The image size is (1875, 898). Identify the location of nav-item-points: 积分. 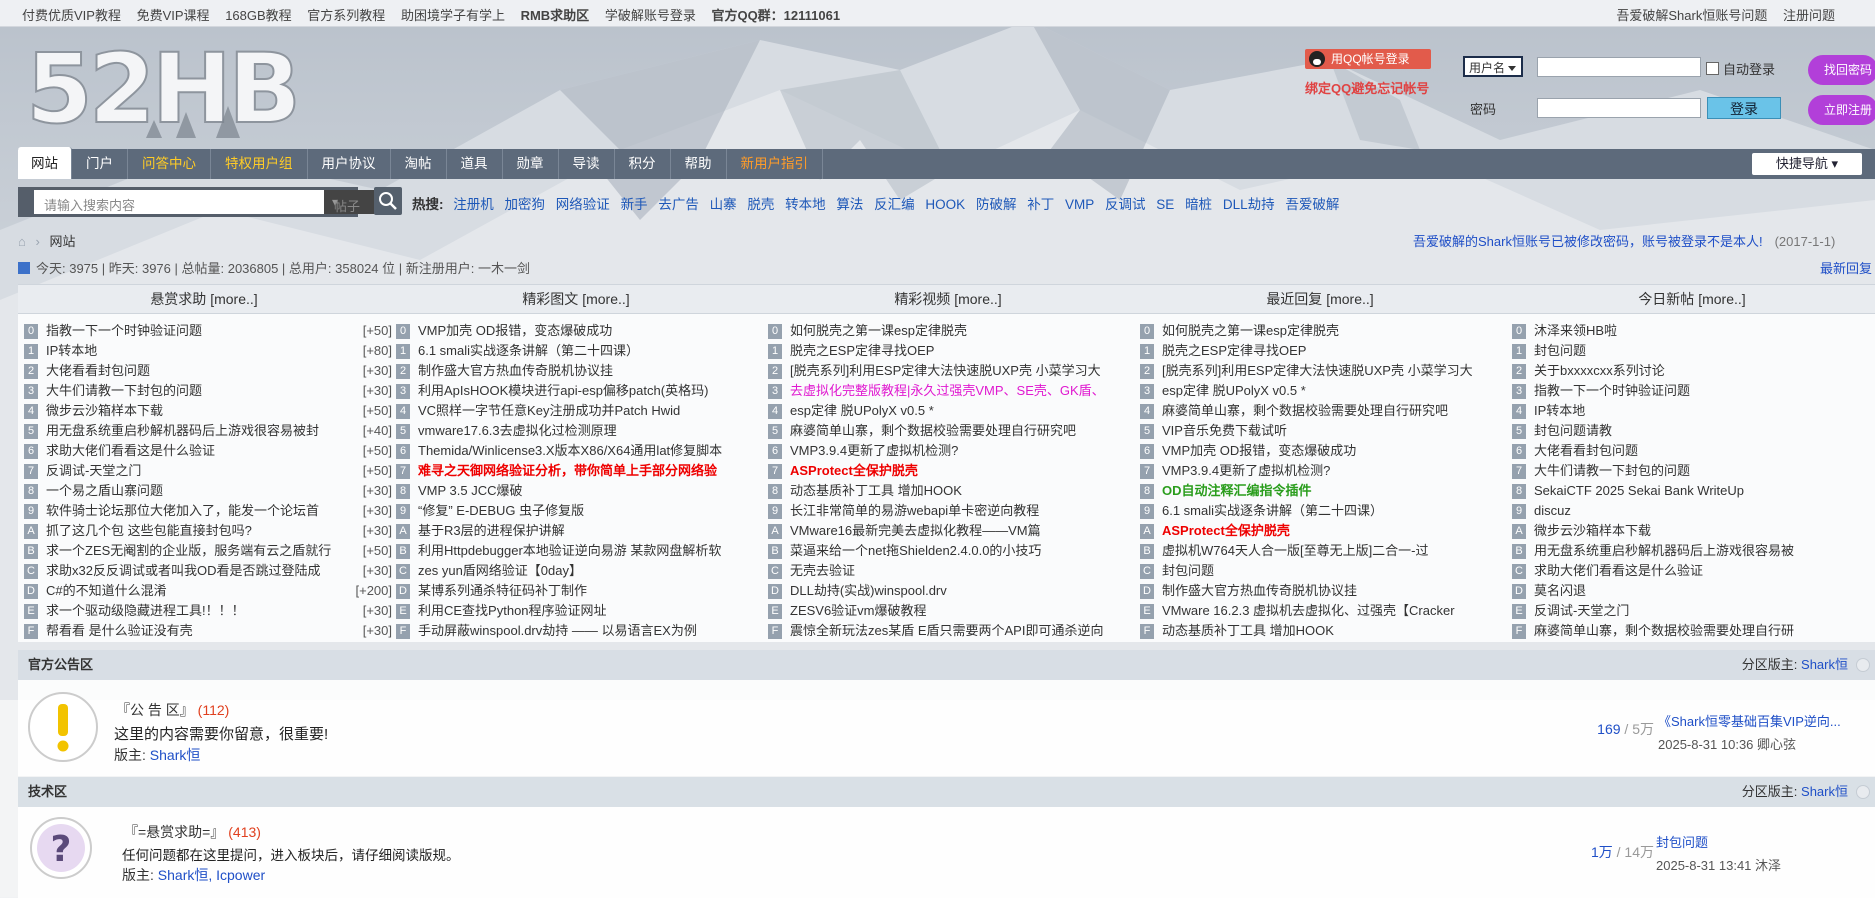
(643, 164).